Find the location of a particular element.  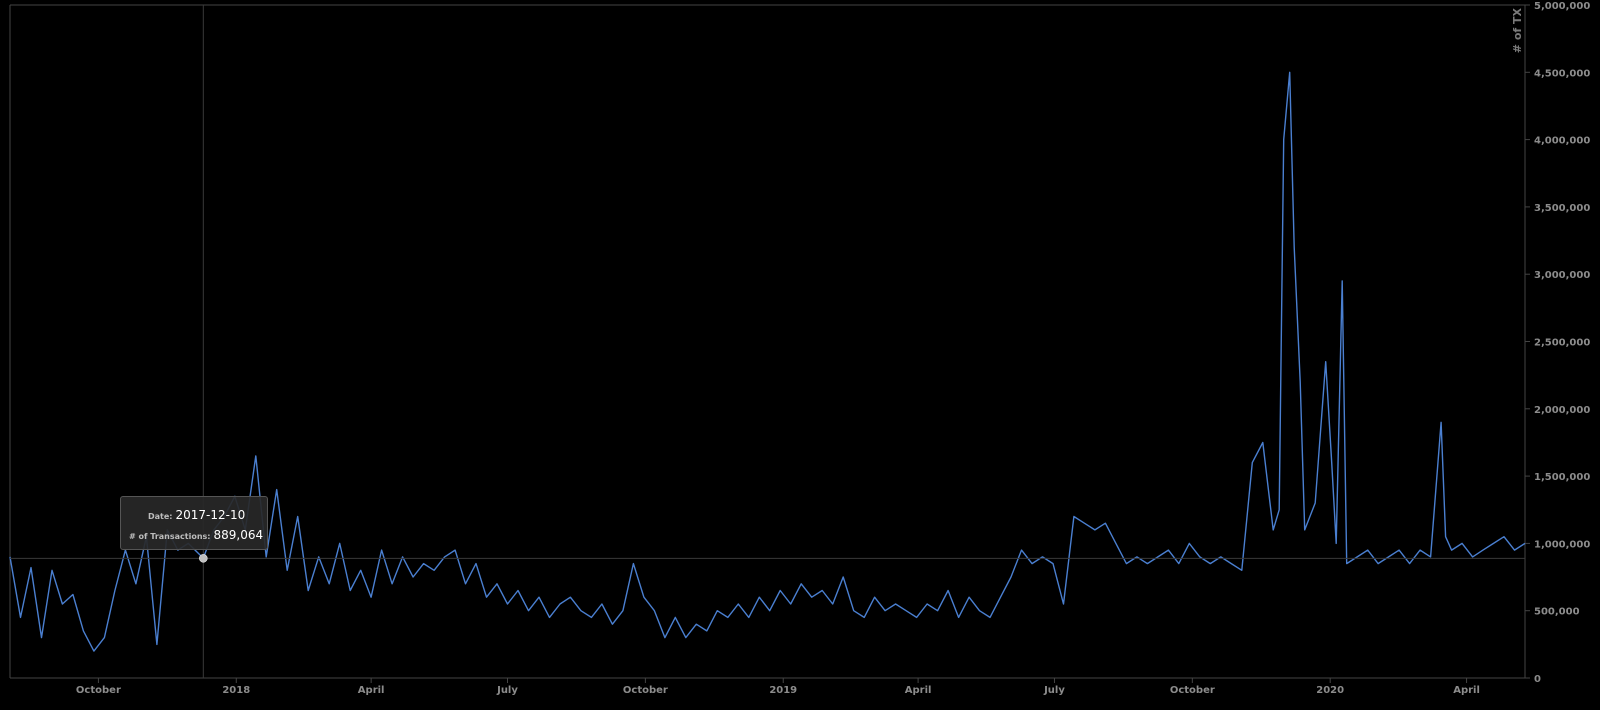

tooltip-date-value: 2017-12-10 is located at coordinates (210, 515).